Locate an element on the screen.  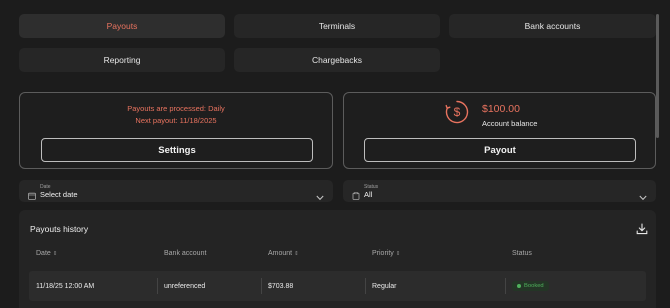
row-status: Booked is located at coordinates (530, 286).